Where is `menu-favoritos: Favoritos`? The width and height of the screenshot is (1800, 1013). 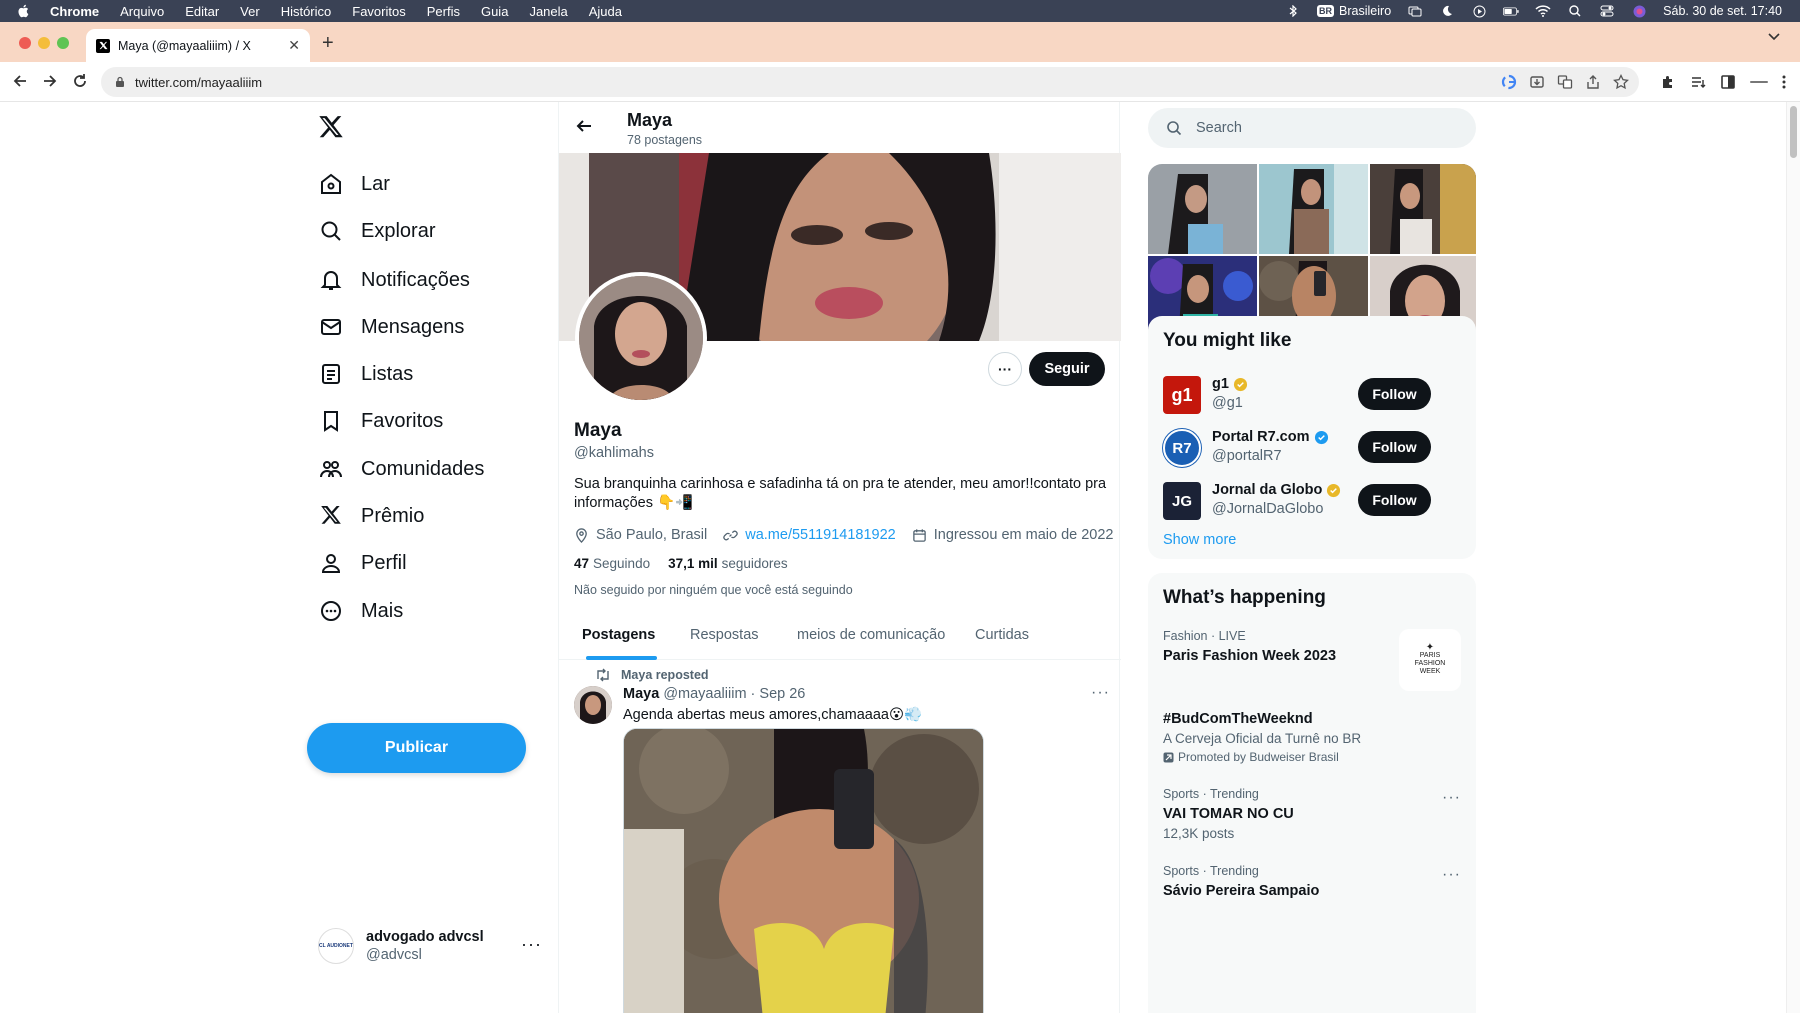
menu-favoritos: Favoritos is located at coordinates (378, 11).